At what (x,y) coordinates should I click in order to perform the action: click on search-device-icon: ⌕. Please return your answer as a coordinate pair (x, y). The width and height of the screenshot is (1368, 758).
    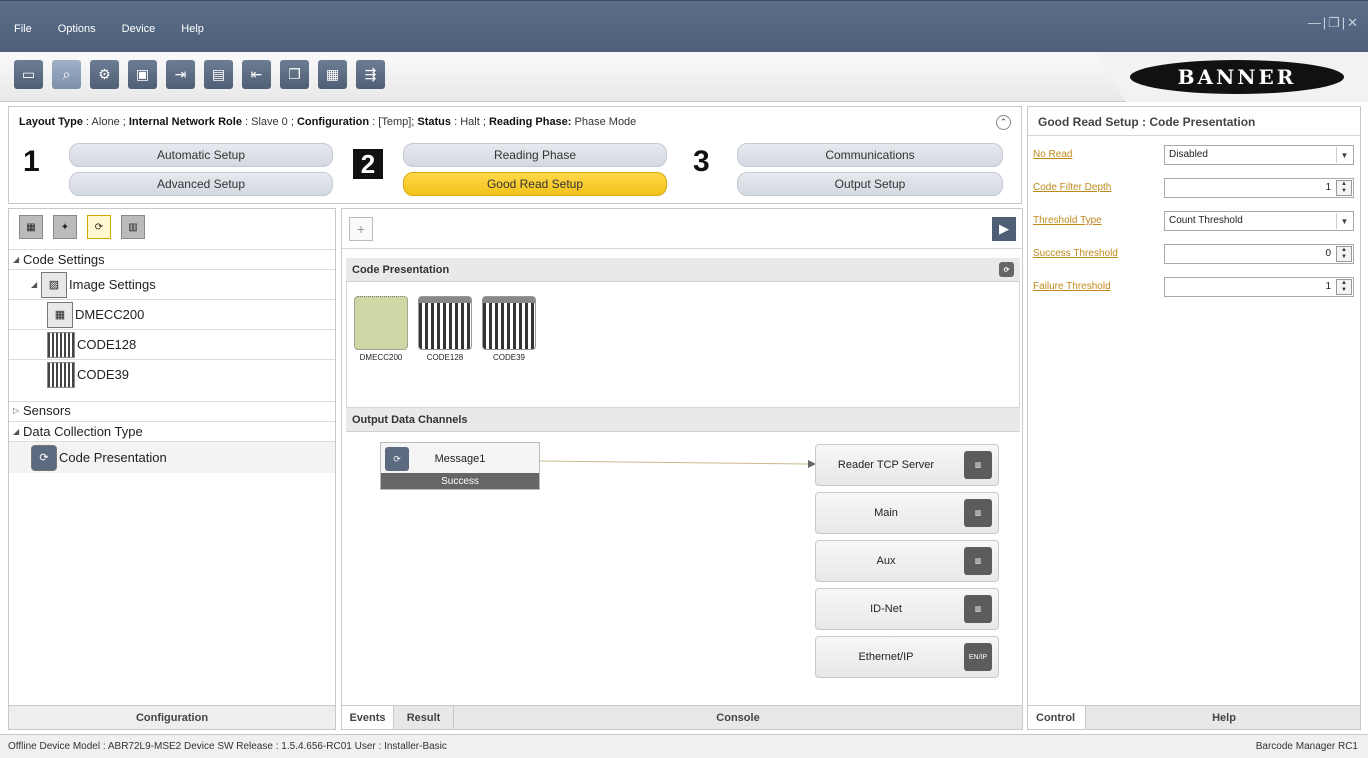
    Looking at the image, I should click on (66, 74).